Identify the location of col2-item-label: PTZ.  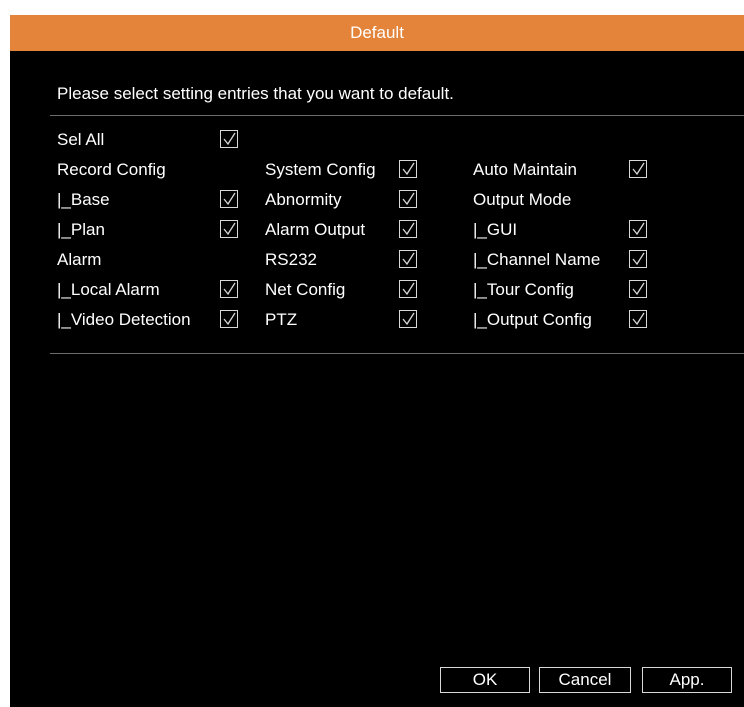
(281, 319).